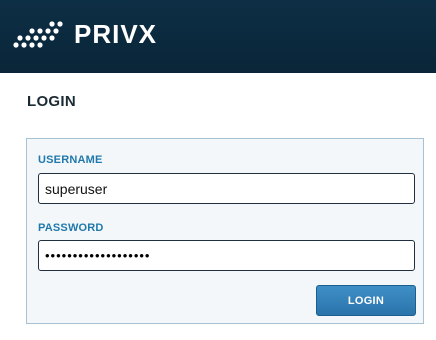 This screenshot has width=436, height=340. I want to click on login-button: LOGIN, so click(366, 300).